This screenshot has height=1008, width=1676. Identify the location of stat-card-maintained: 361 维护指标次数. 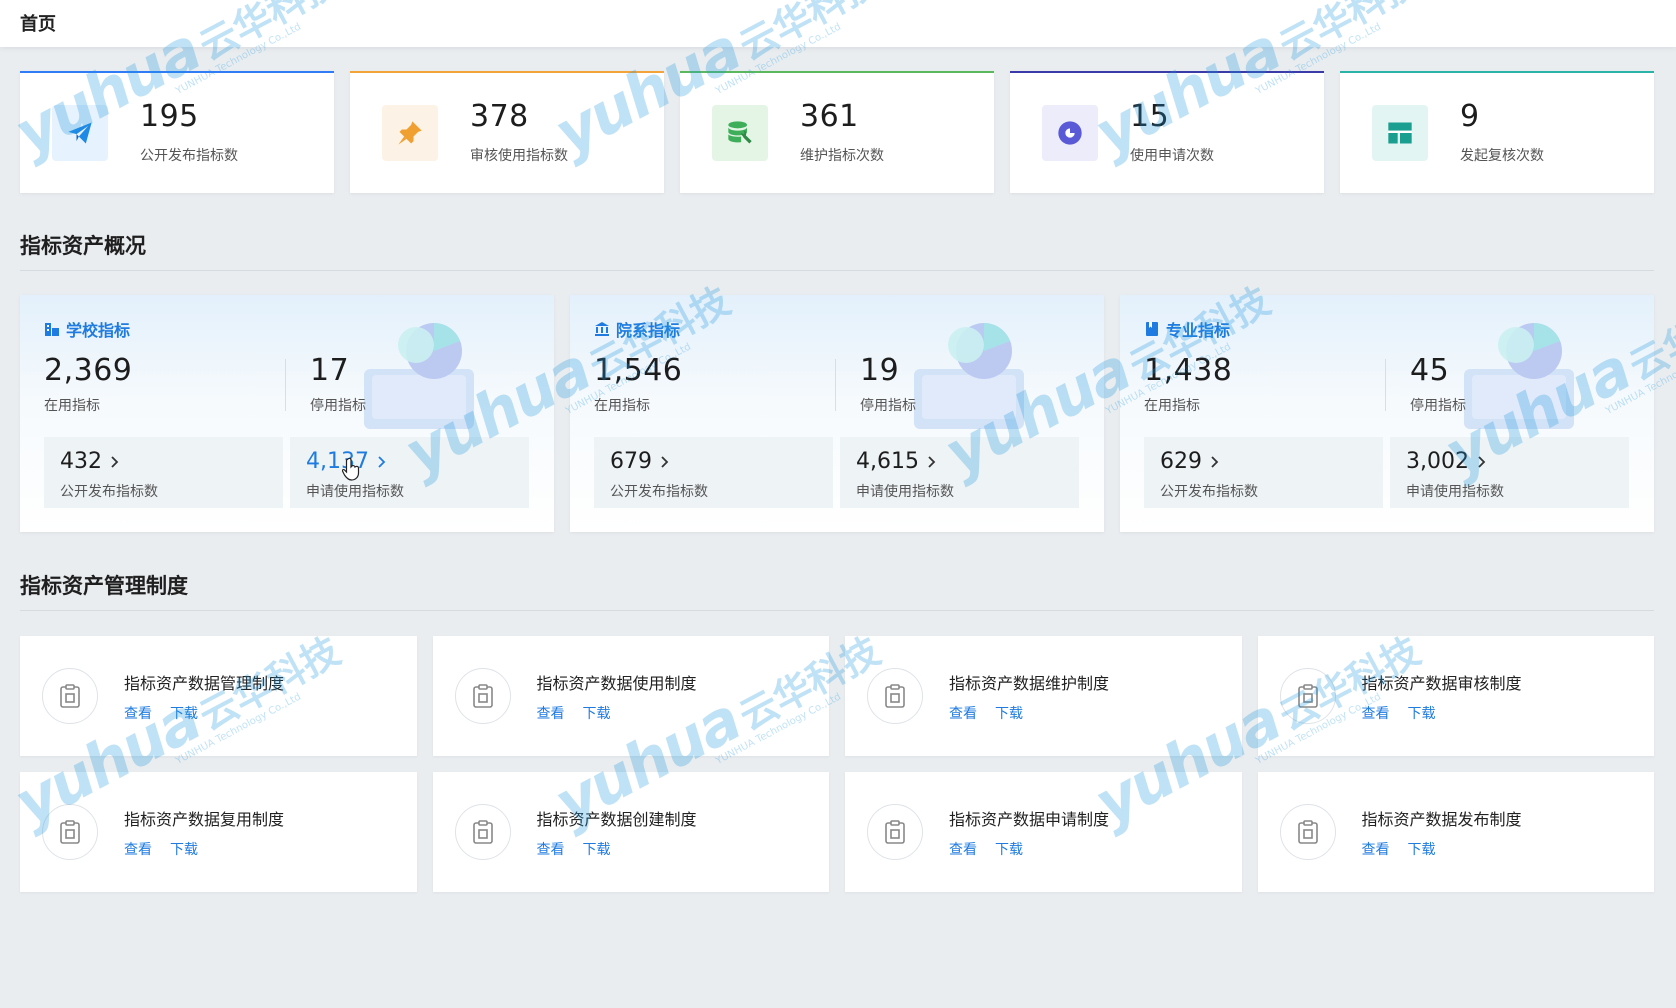
(837, 132).